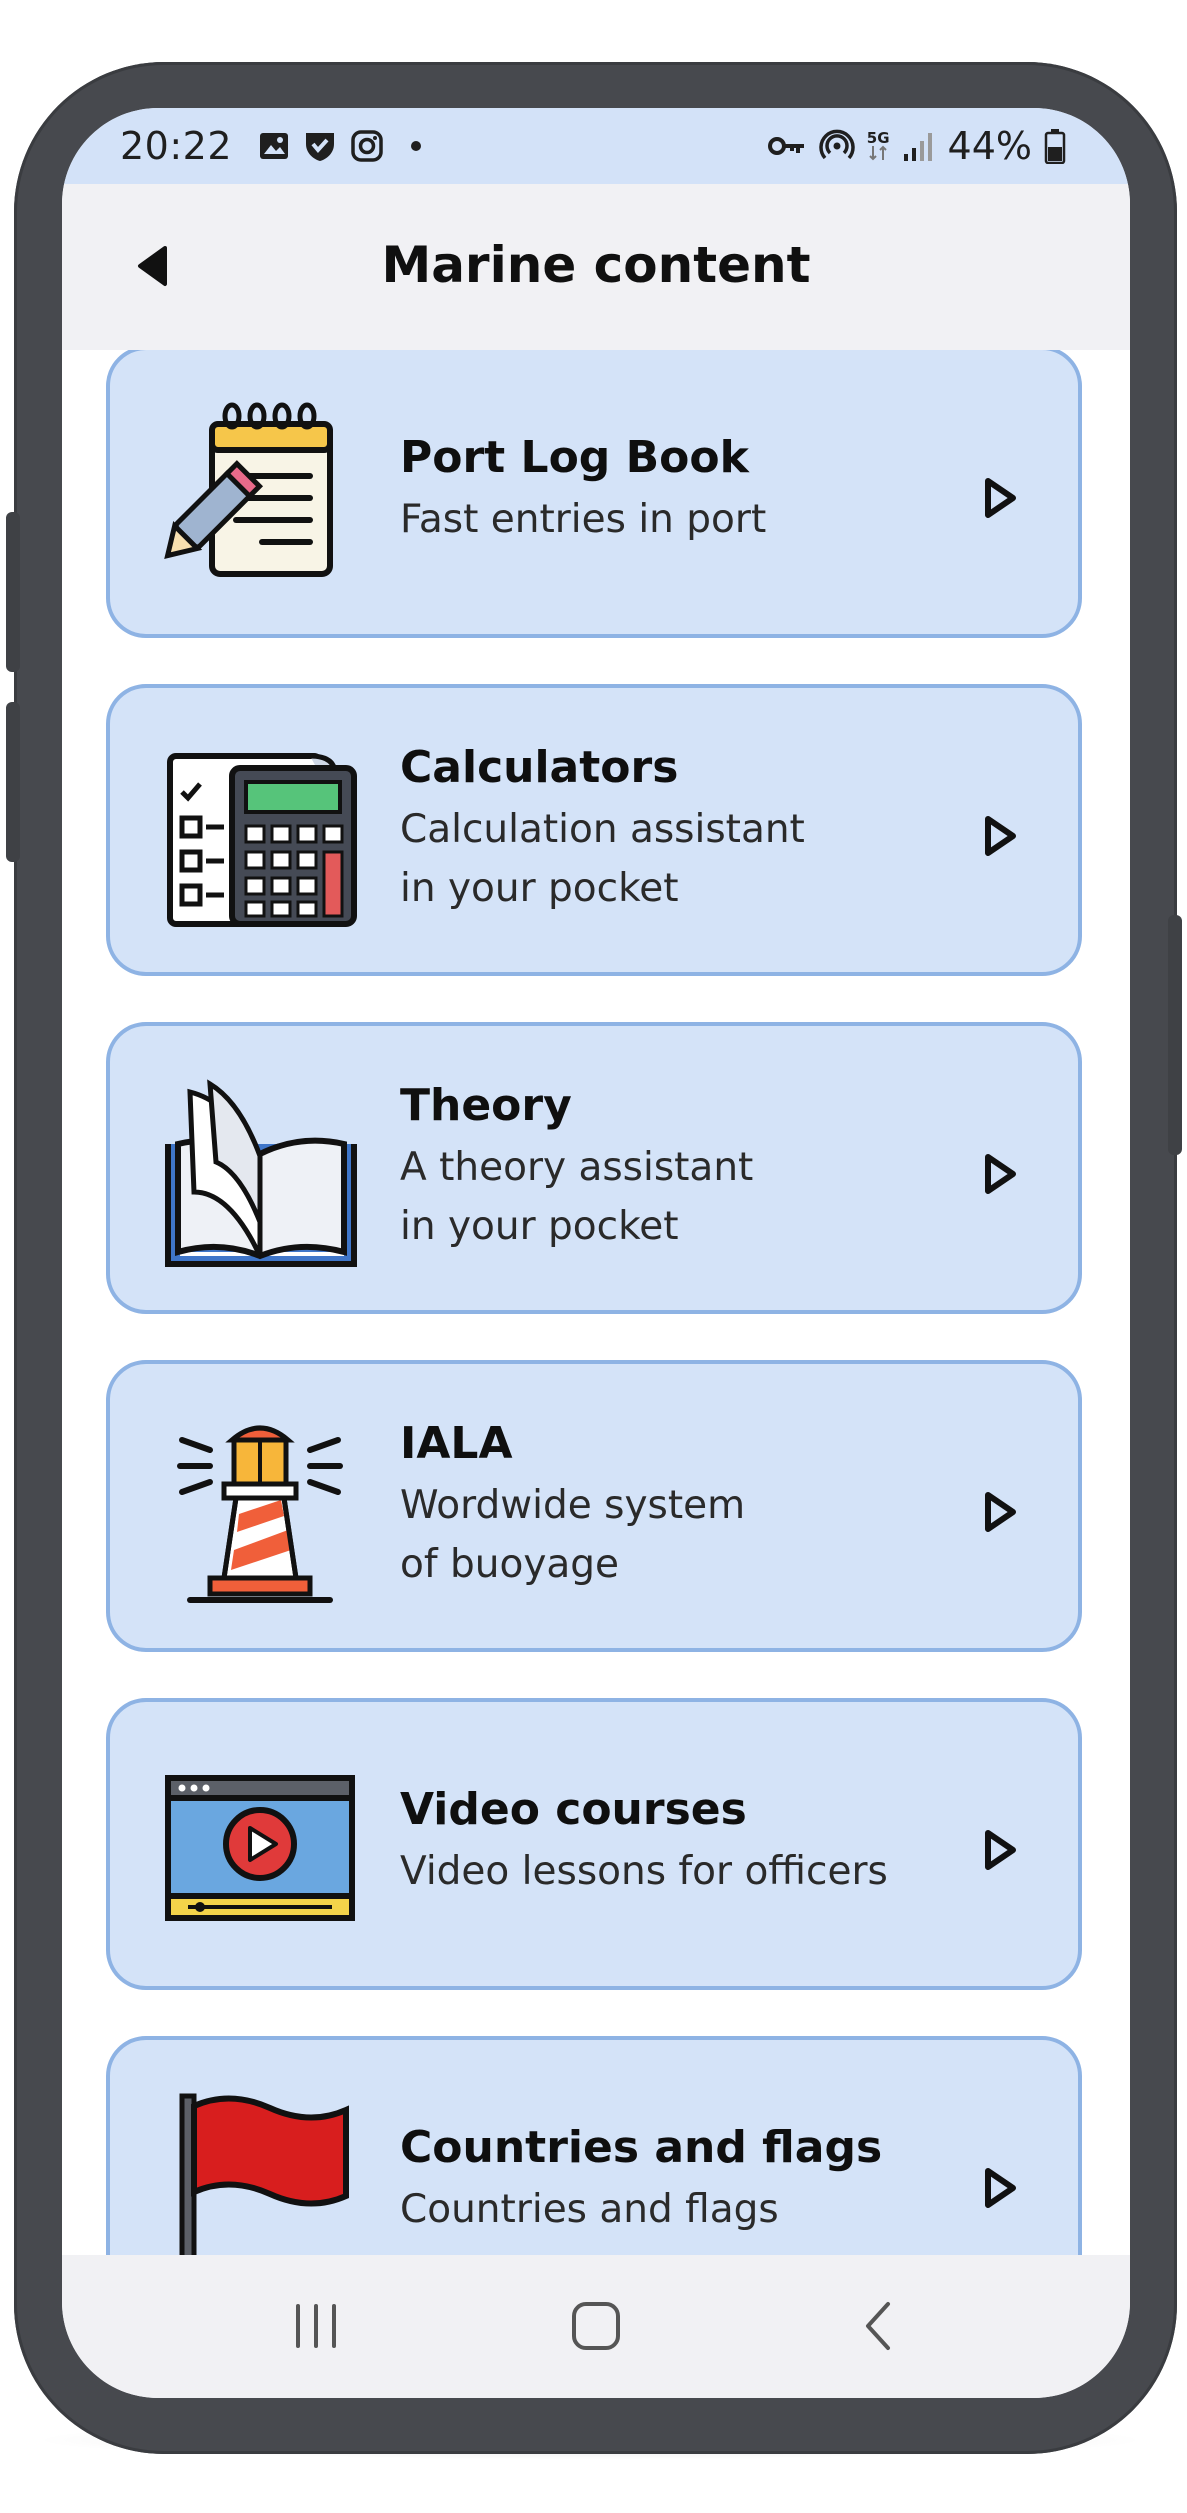  What do you see at coordinates (320, 146) in the screenshot?
I see `shield-check-icon` at bounding box center [320, 146].